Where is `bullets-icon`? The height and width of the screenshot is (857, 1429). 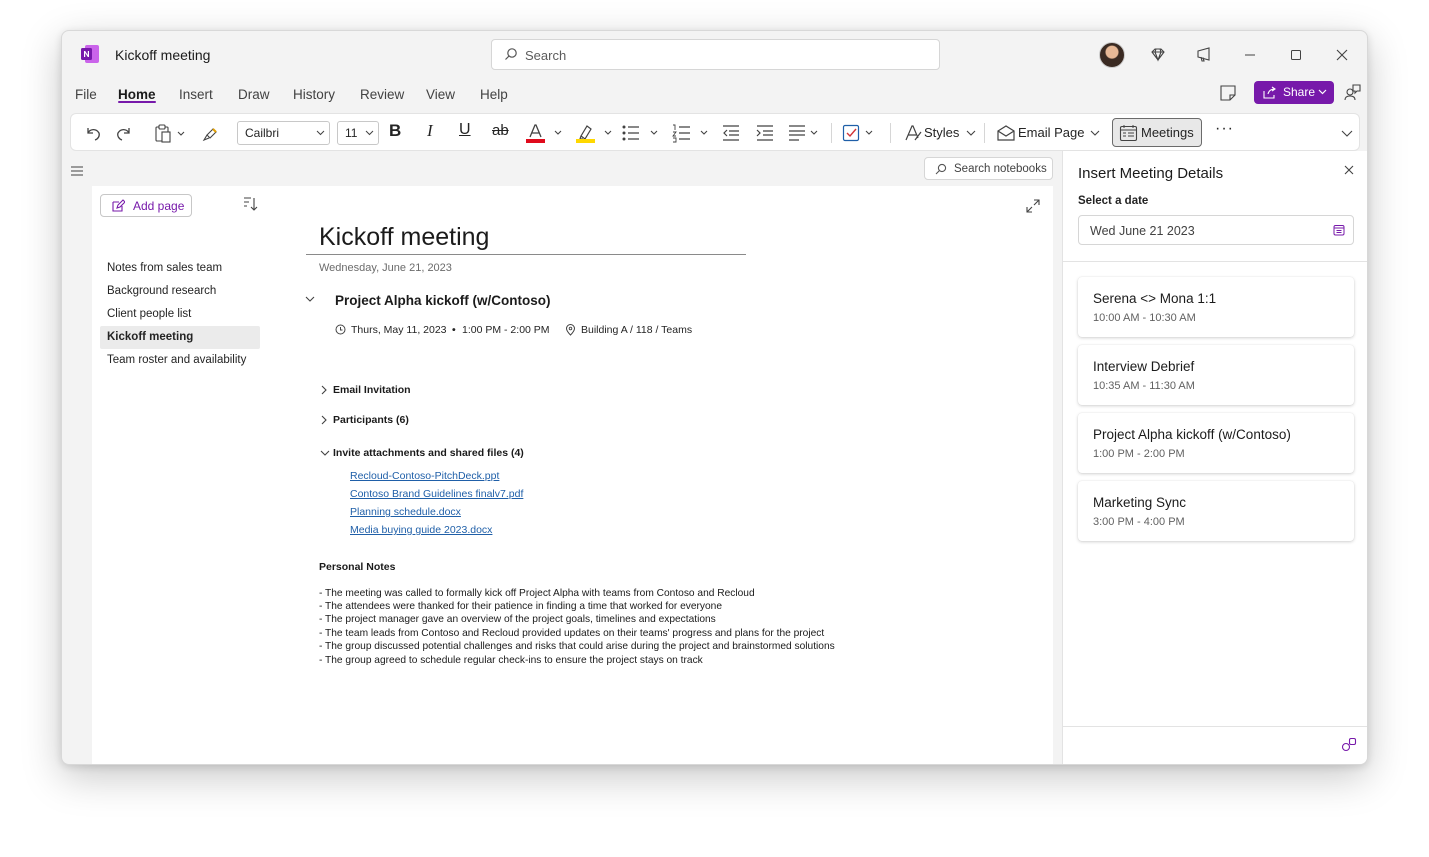 bullets-icon is located at coordinates (641, 133).